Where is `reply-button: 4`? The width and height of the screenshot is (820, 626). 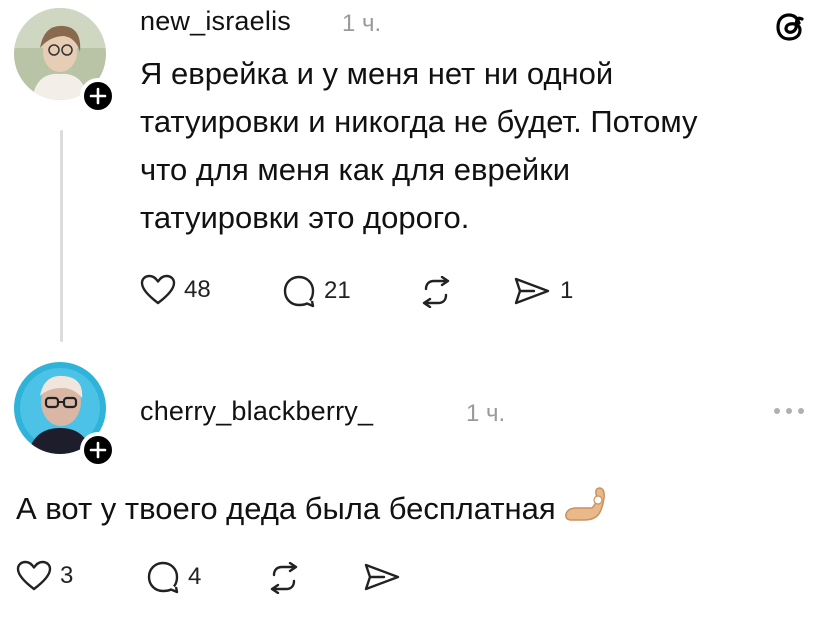 reply-button: 4 is located at coordinates (173, 577).